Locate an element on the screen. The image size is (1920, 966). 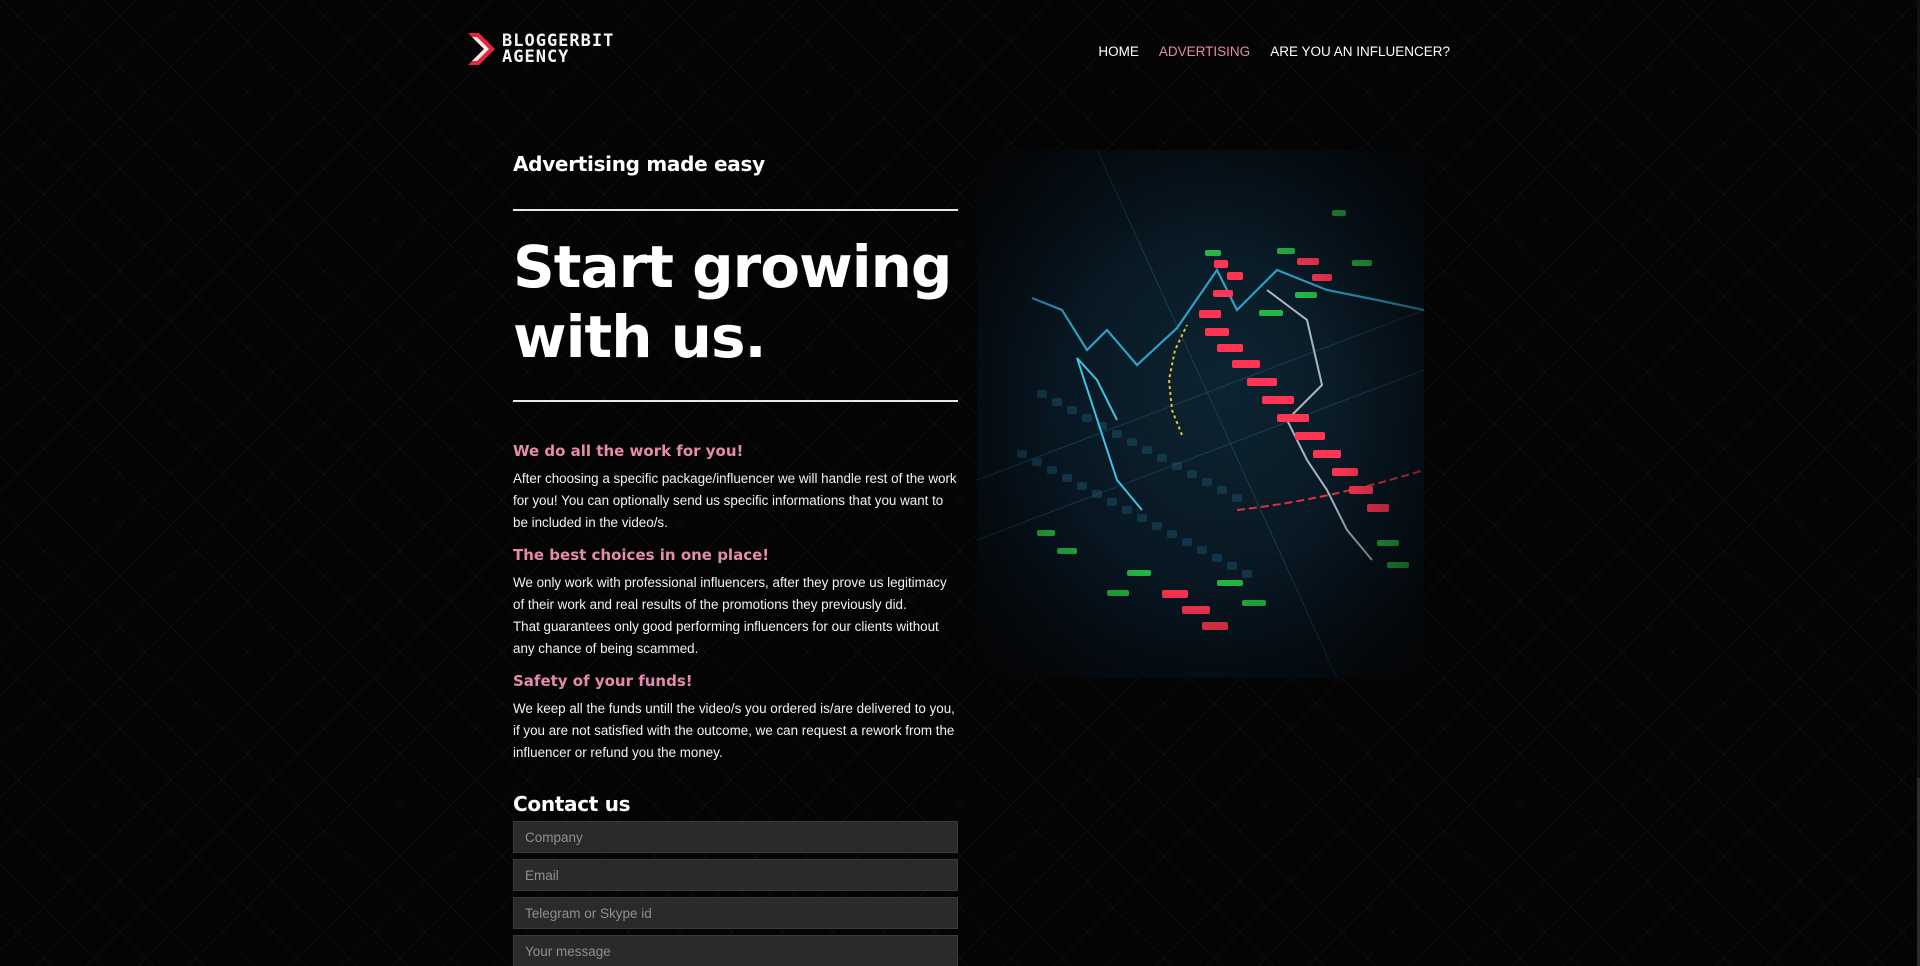
message-input is located at coordinates (735, 950).